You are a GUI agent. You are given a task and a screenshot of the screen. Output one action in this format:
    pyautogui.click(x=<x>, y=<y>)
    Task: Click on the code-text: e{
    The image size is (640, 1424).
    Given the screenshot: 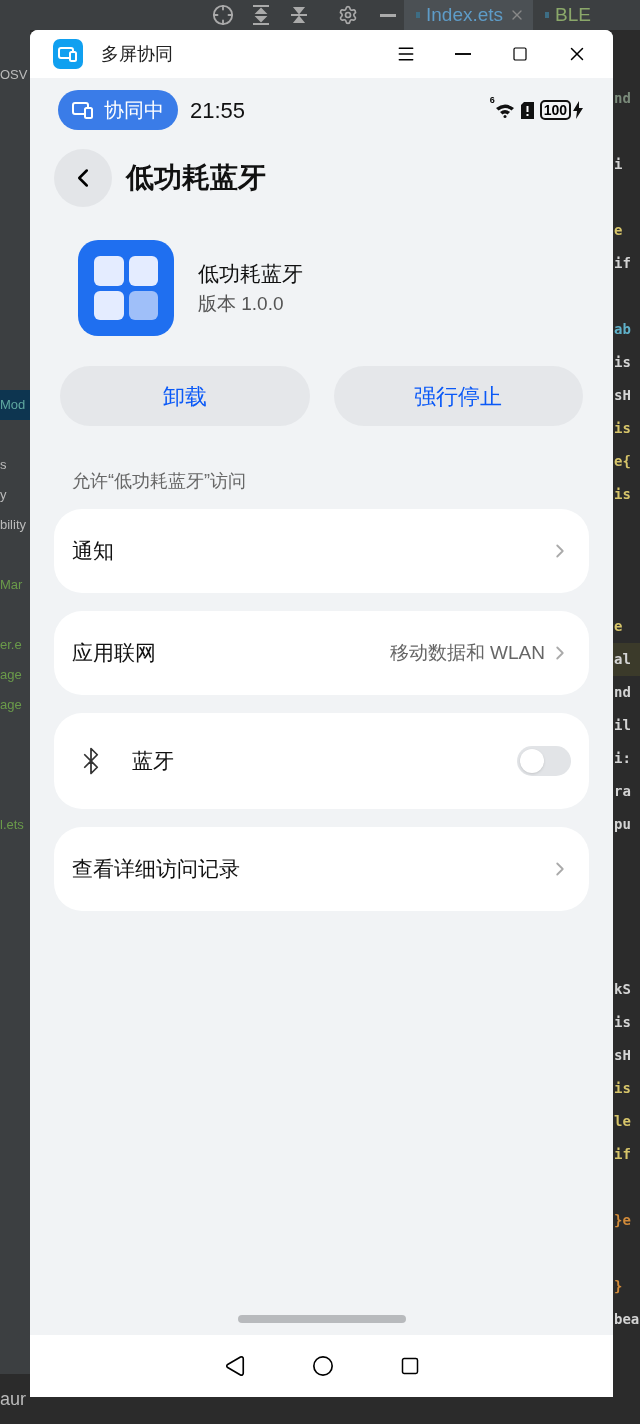 What is the action you would take?
    pyautogui.click(x=622, y=461)
    